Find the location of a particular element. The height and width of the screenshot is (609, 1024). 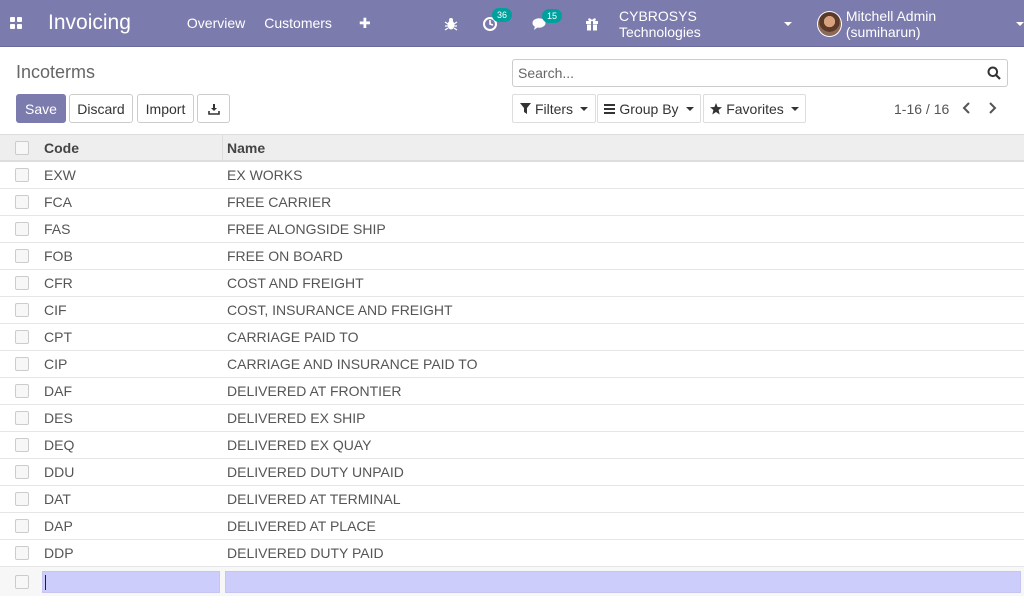

discard-button: Discard is located at coordinates (101, 108).